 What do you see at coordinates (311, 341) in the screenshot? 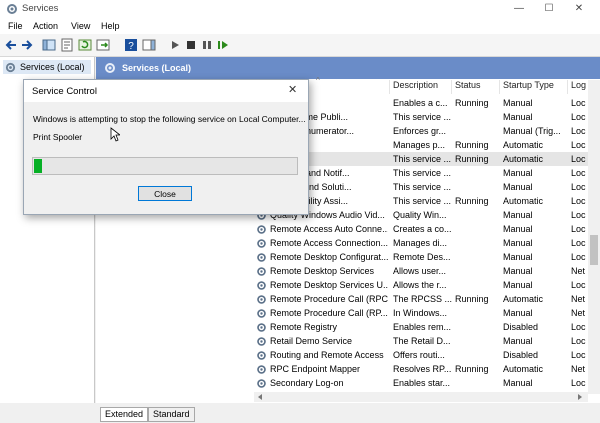
I see `service-name: Retail Demo Service` at bounding box center [311, 341].